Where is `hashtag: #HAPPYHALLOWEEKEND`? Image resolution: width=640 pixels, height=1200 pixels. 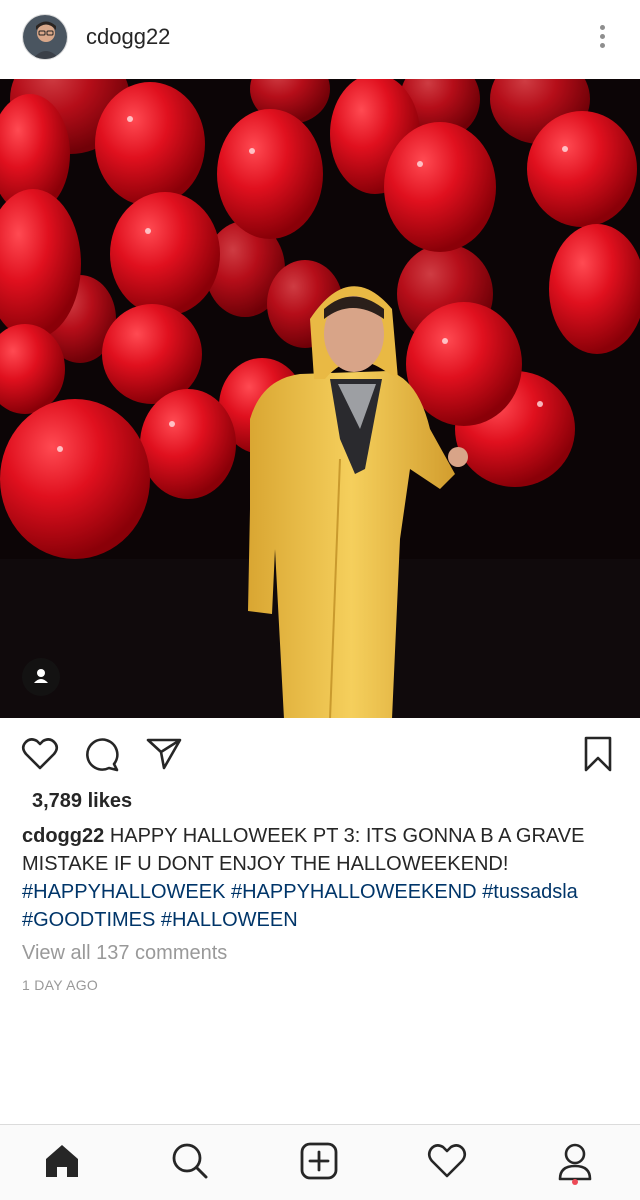 hashtag: #HAPPYHALLOWEEKEND is located at coordinates (354, 892).